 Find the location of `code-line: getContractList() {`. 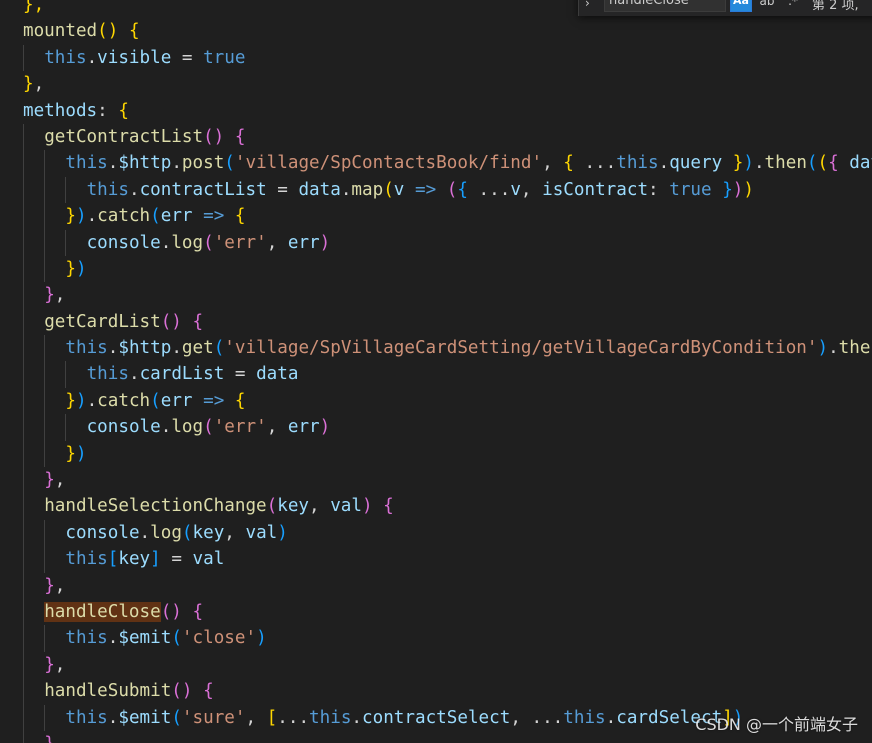

code-line: getContractList() { is located at coordinates (436, 137).